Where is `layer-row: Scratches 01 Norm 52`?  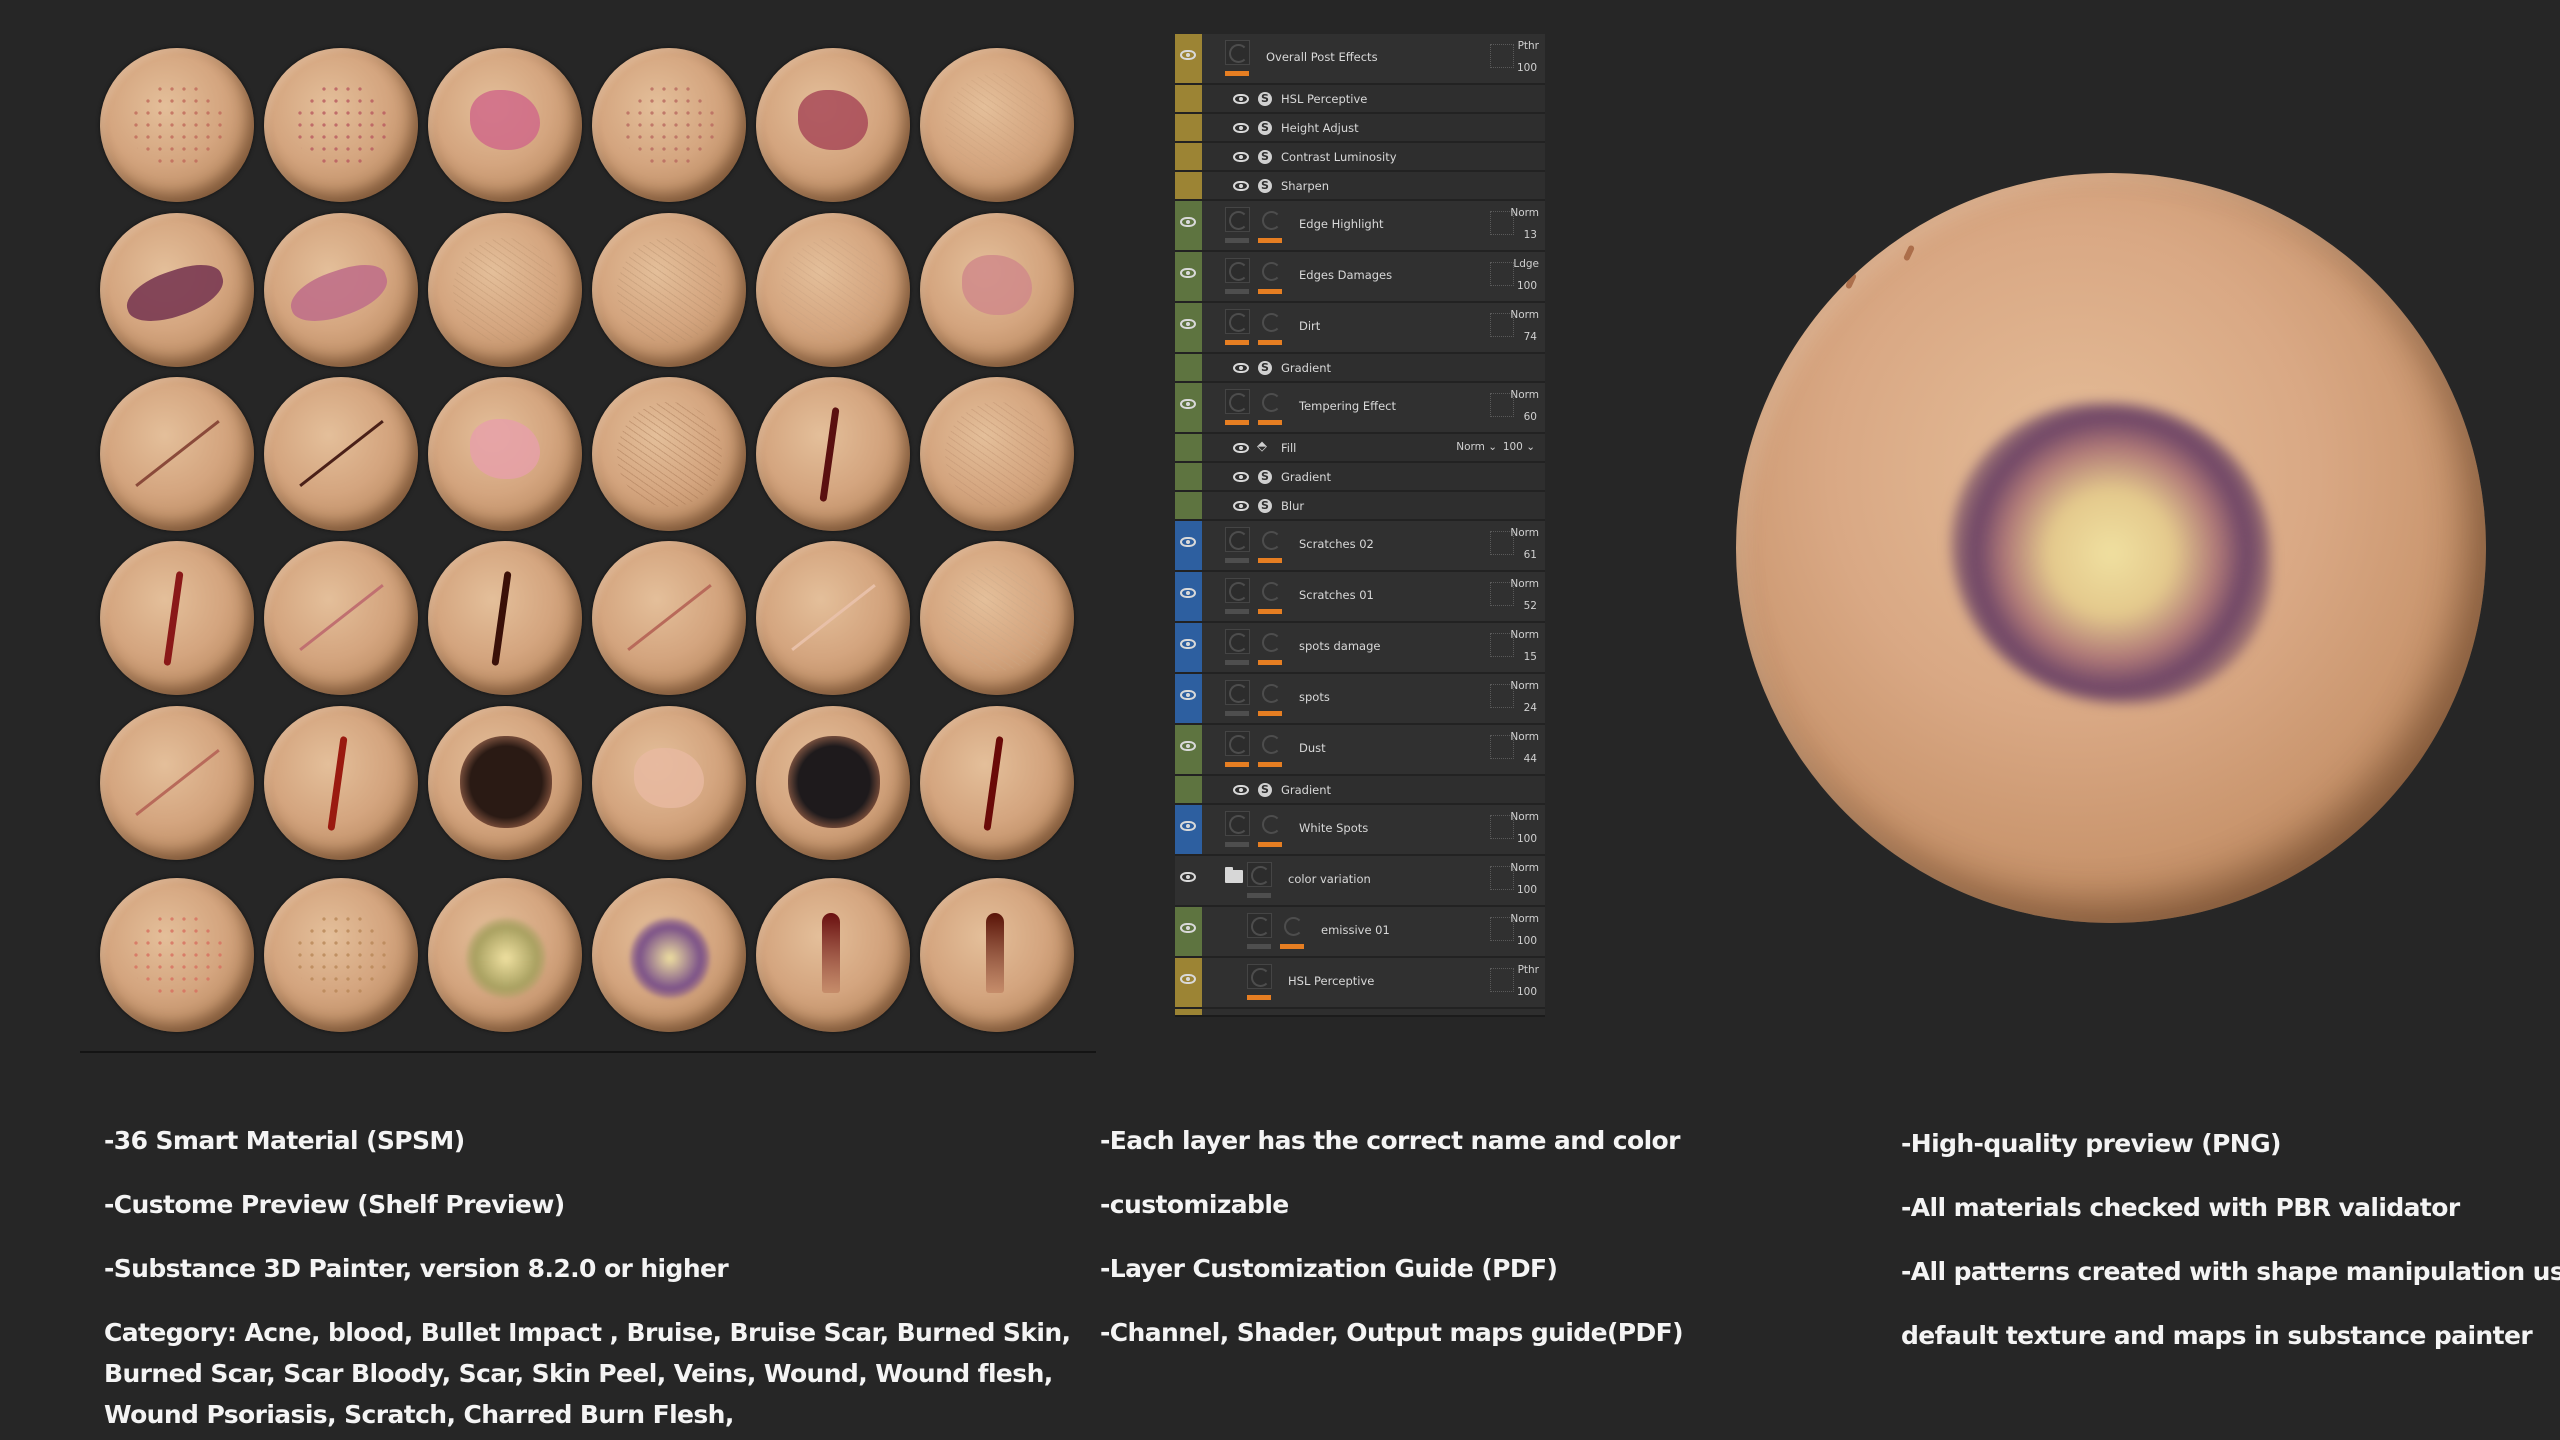 layer-row: Scratches 01 Norm 52 is located at coordinates (1360, 597).